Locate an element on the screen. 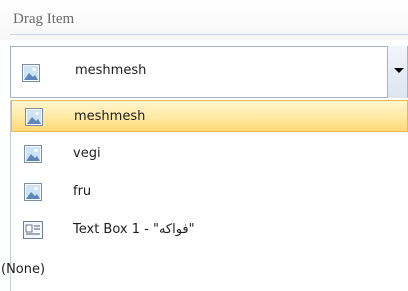  drag-item-header: Drag Item is located at coordinates (204, 20).